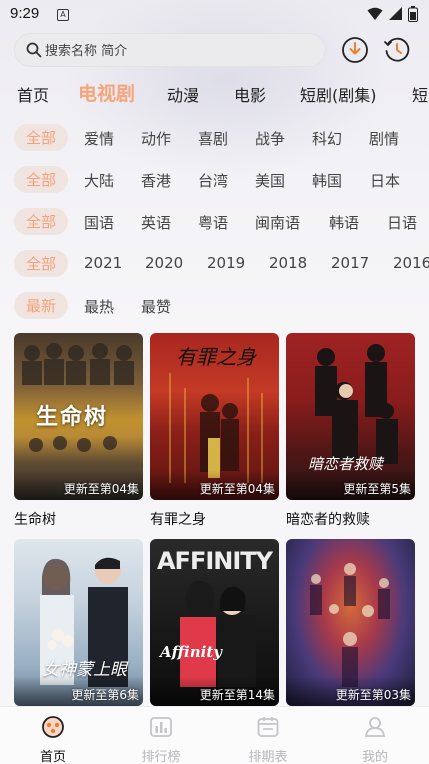 The image size is (429, 764). What do you see at coordinates (53, 739) in the screenshot?
I see `nav-home: 首页` at bounding box center [53, 739].